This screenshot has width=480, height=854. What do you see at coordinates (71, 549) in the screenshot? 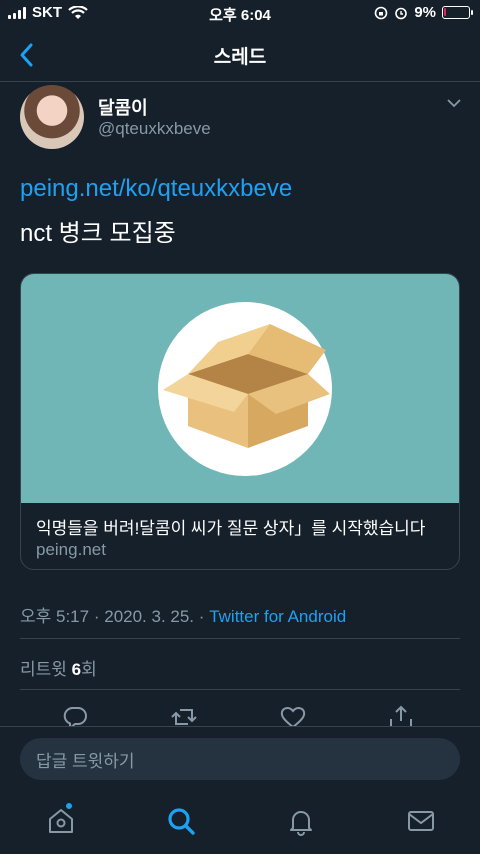
I see `card-domain: peing.net` at bounding box center [71, 549].